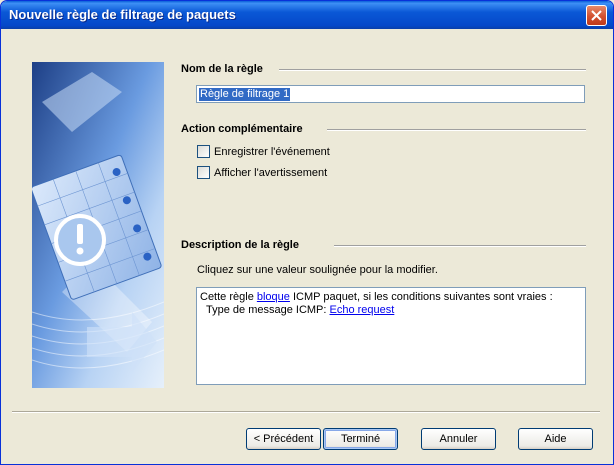  I want to click on log-event-checkbox-row: Enregistrer l'événement, so click(263, 151).